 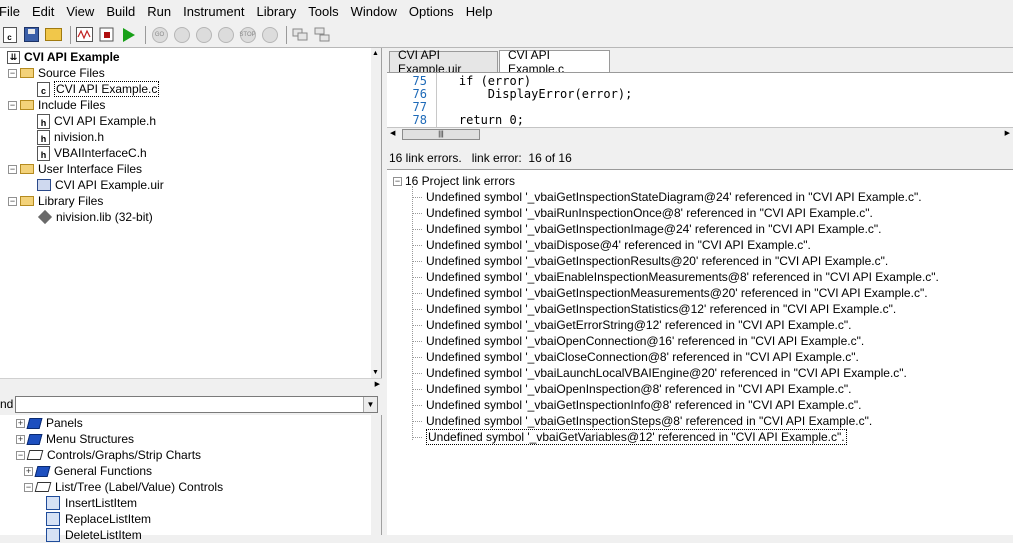 What do you see at coordinates (115, 11) in the screenshot?
I see `menu-build: Build` at bounding box center [115, 11].